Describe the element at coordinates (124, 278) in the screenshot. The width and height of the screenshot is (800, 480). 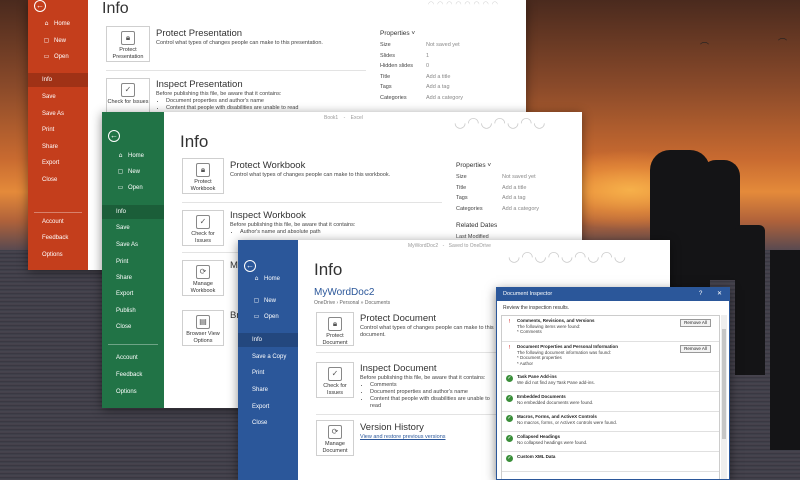
I see `sidebar-item-label: Share` at that location.